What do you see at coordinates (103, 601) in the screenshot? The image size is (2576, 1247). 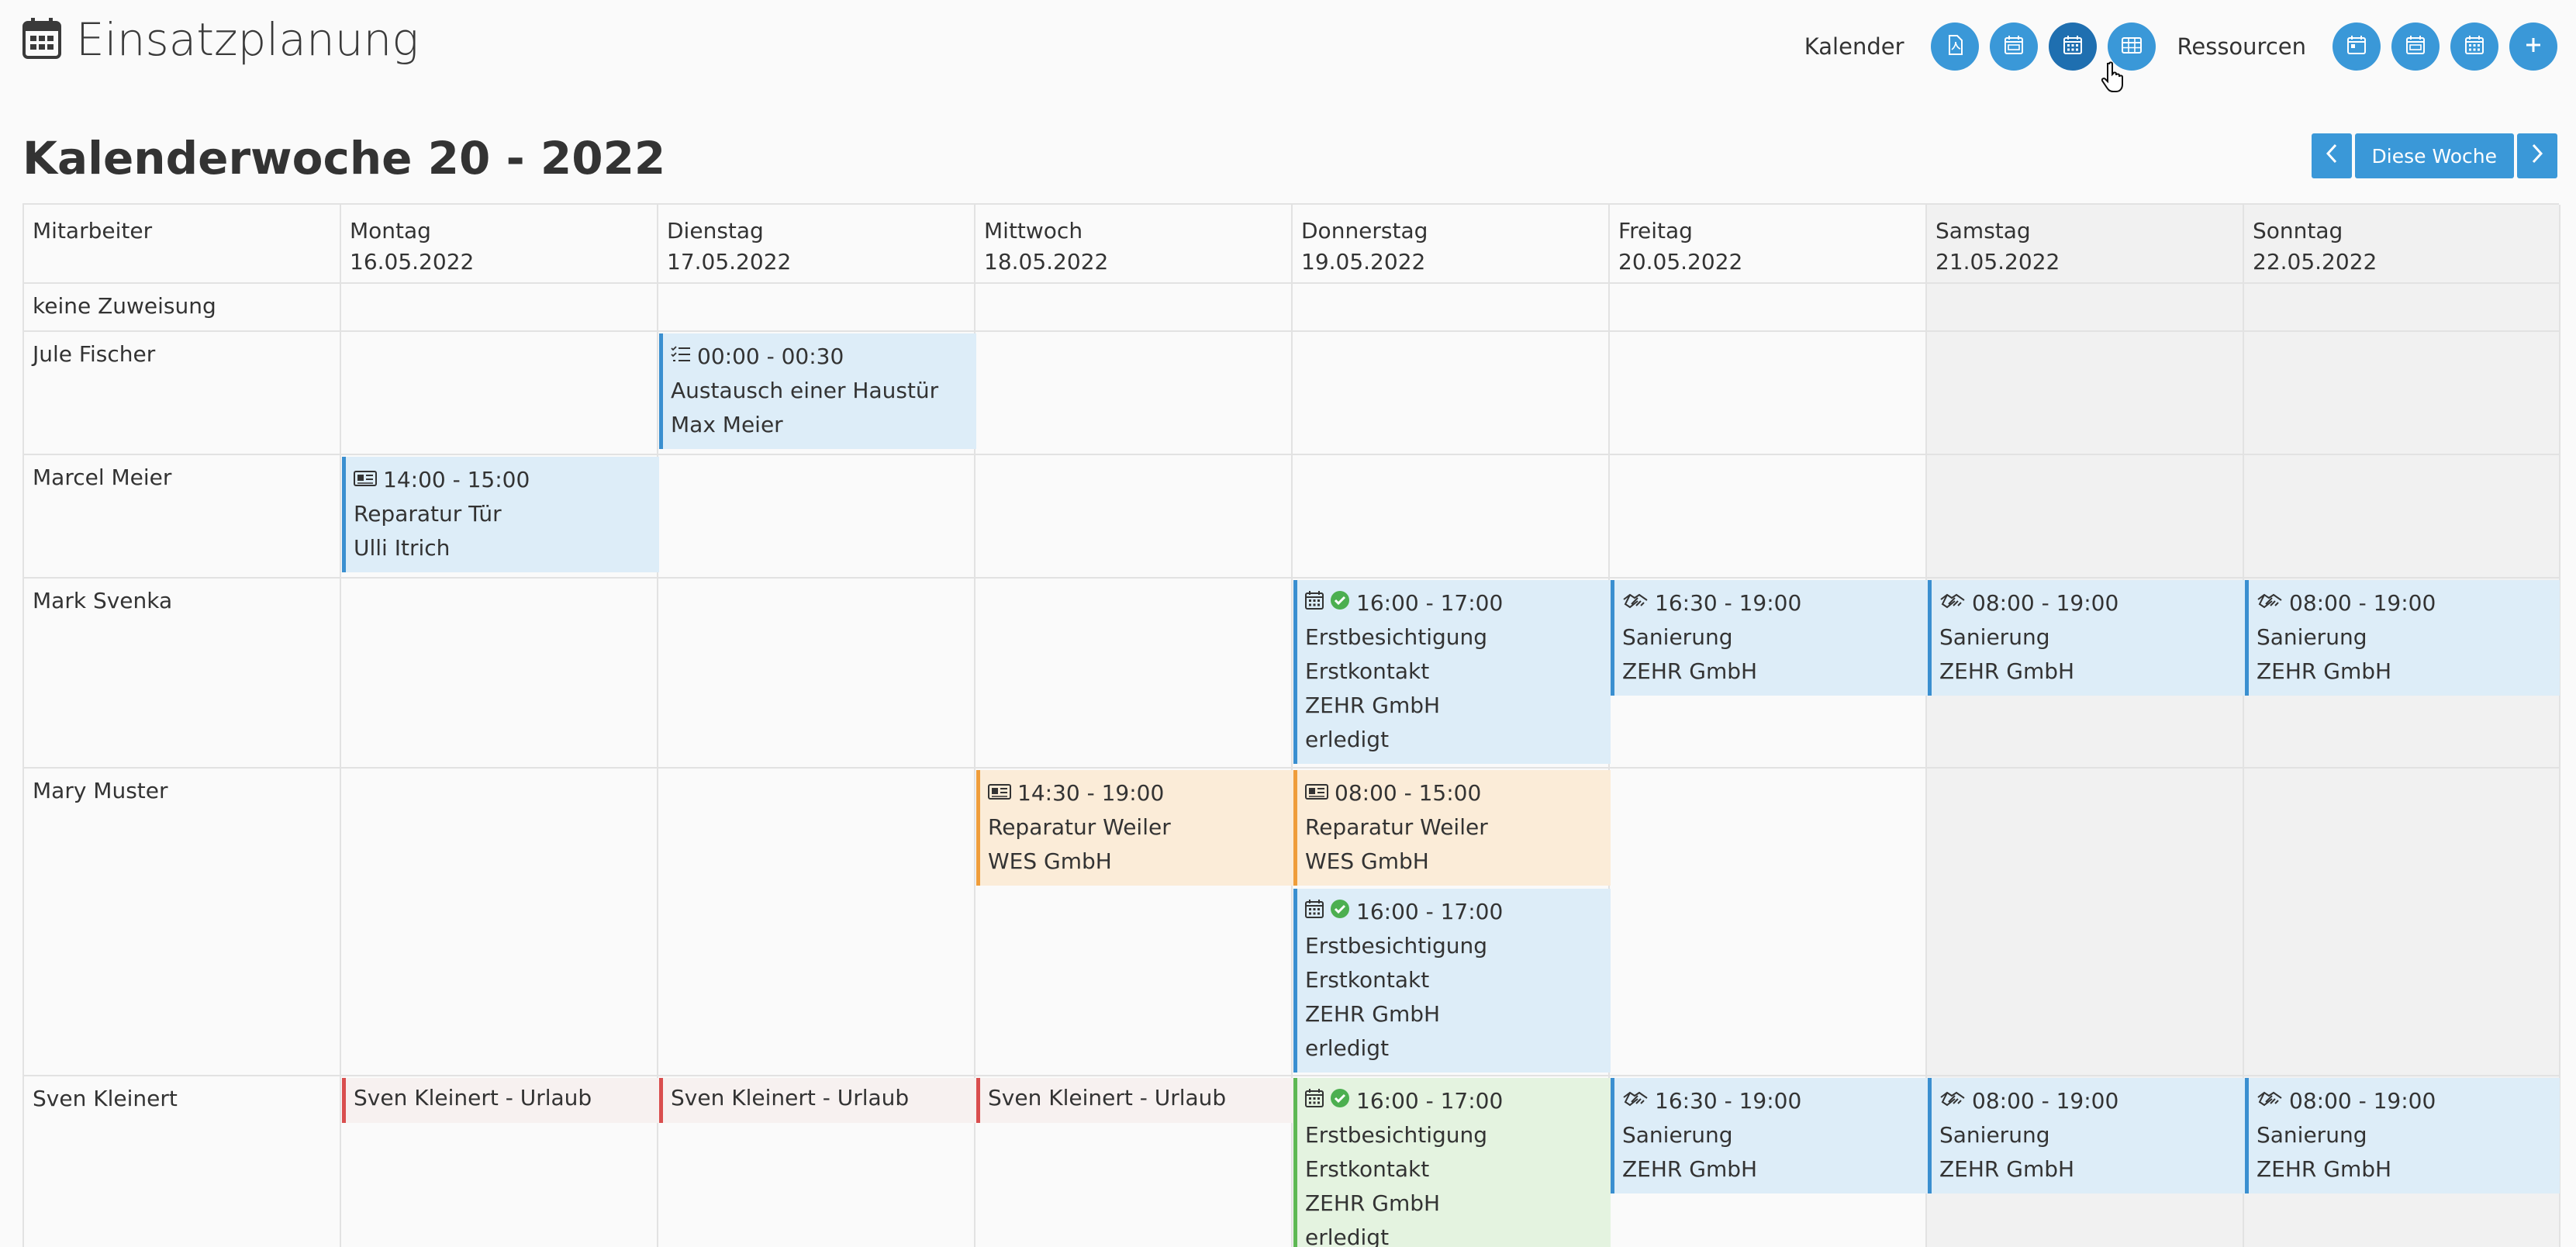 I see `employee-name: Mark Svenka` at bounding box center [103, 601].